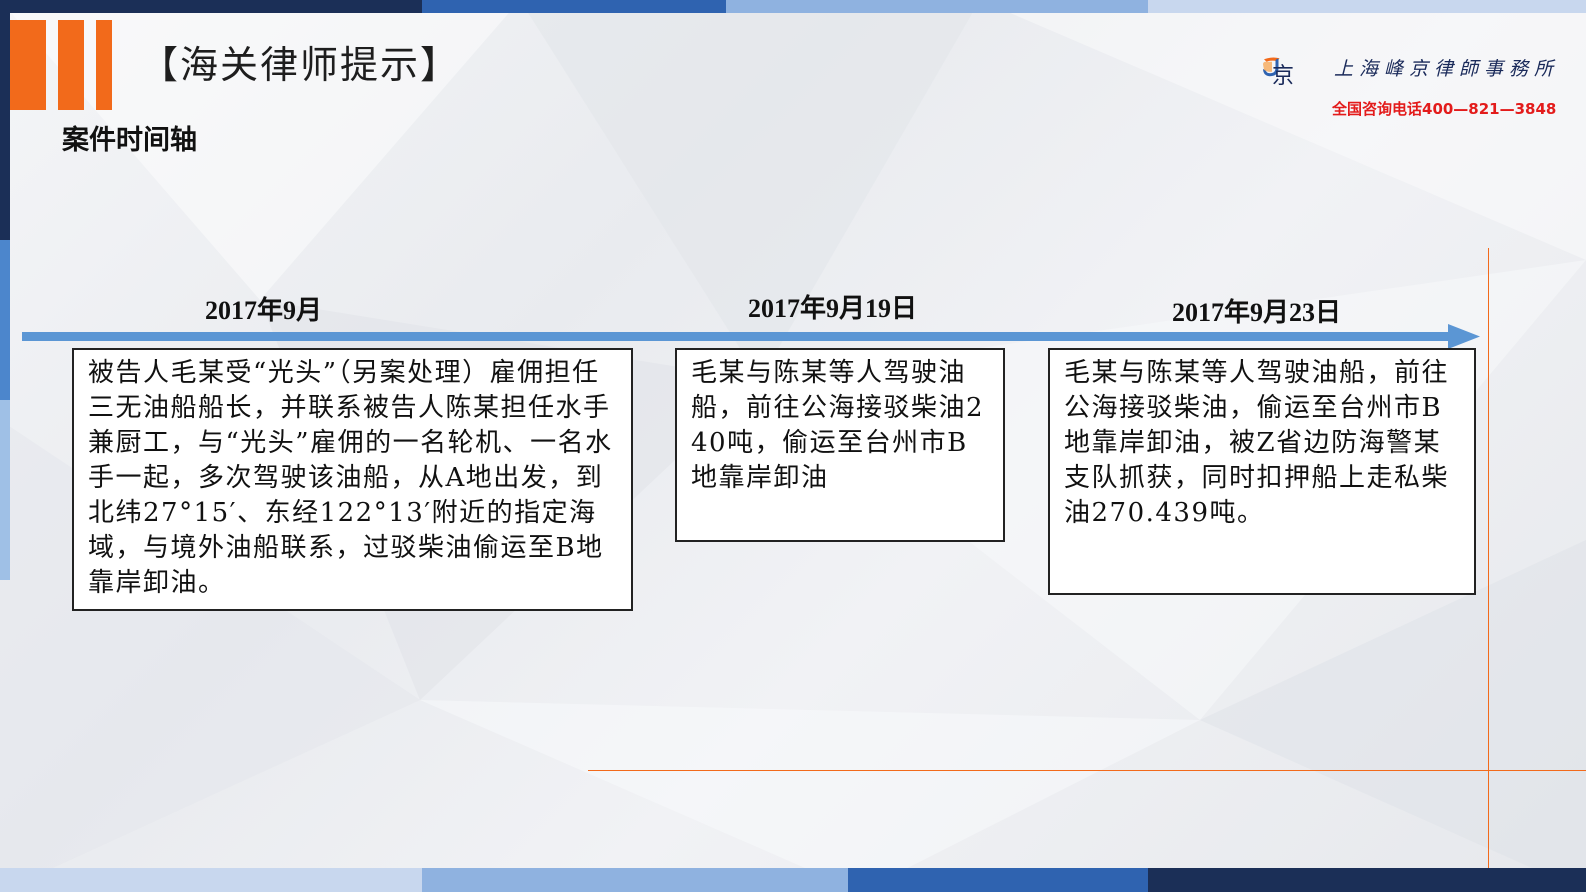  What do you see at coordinates (1257, 312) in the screenshot?
I see `timeline-date-3: 2017年9月23日` at bounding box center [1257, 312].